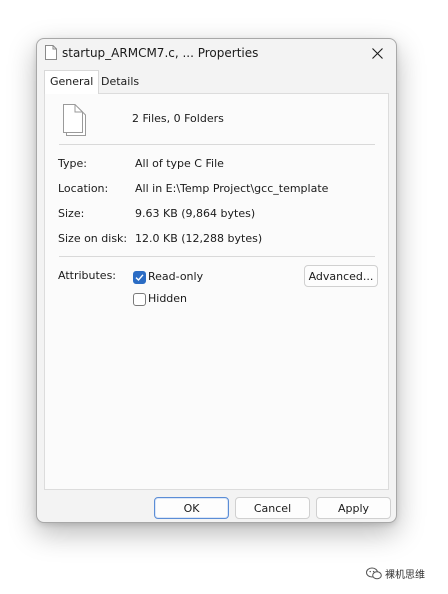 This screenshot has height=594, width=448. I want to click on window-title: startup_ARMCM7.c, ... Properties, so click(160, 53).